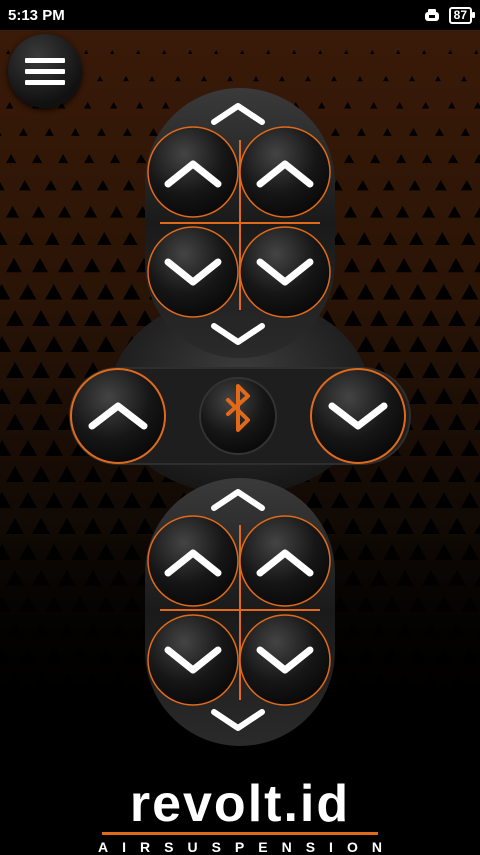 The height and width of the screenshot is (855, 480). Describe the element at coordinates (285, 561) in the screenshot. I see `lower-right-up-button` at that location.